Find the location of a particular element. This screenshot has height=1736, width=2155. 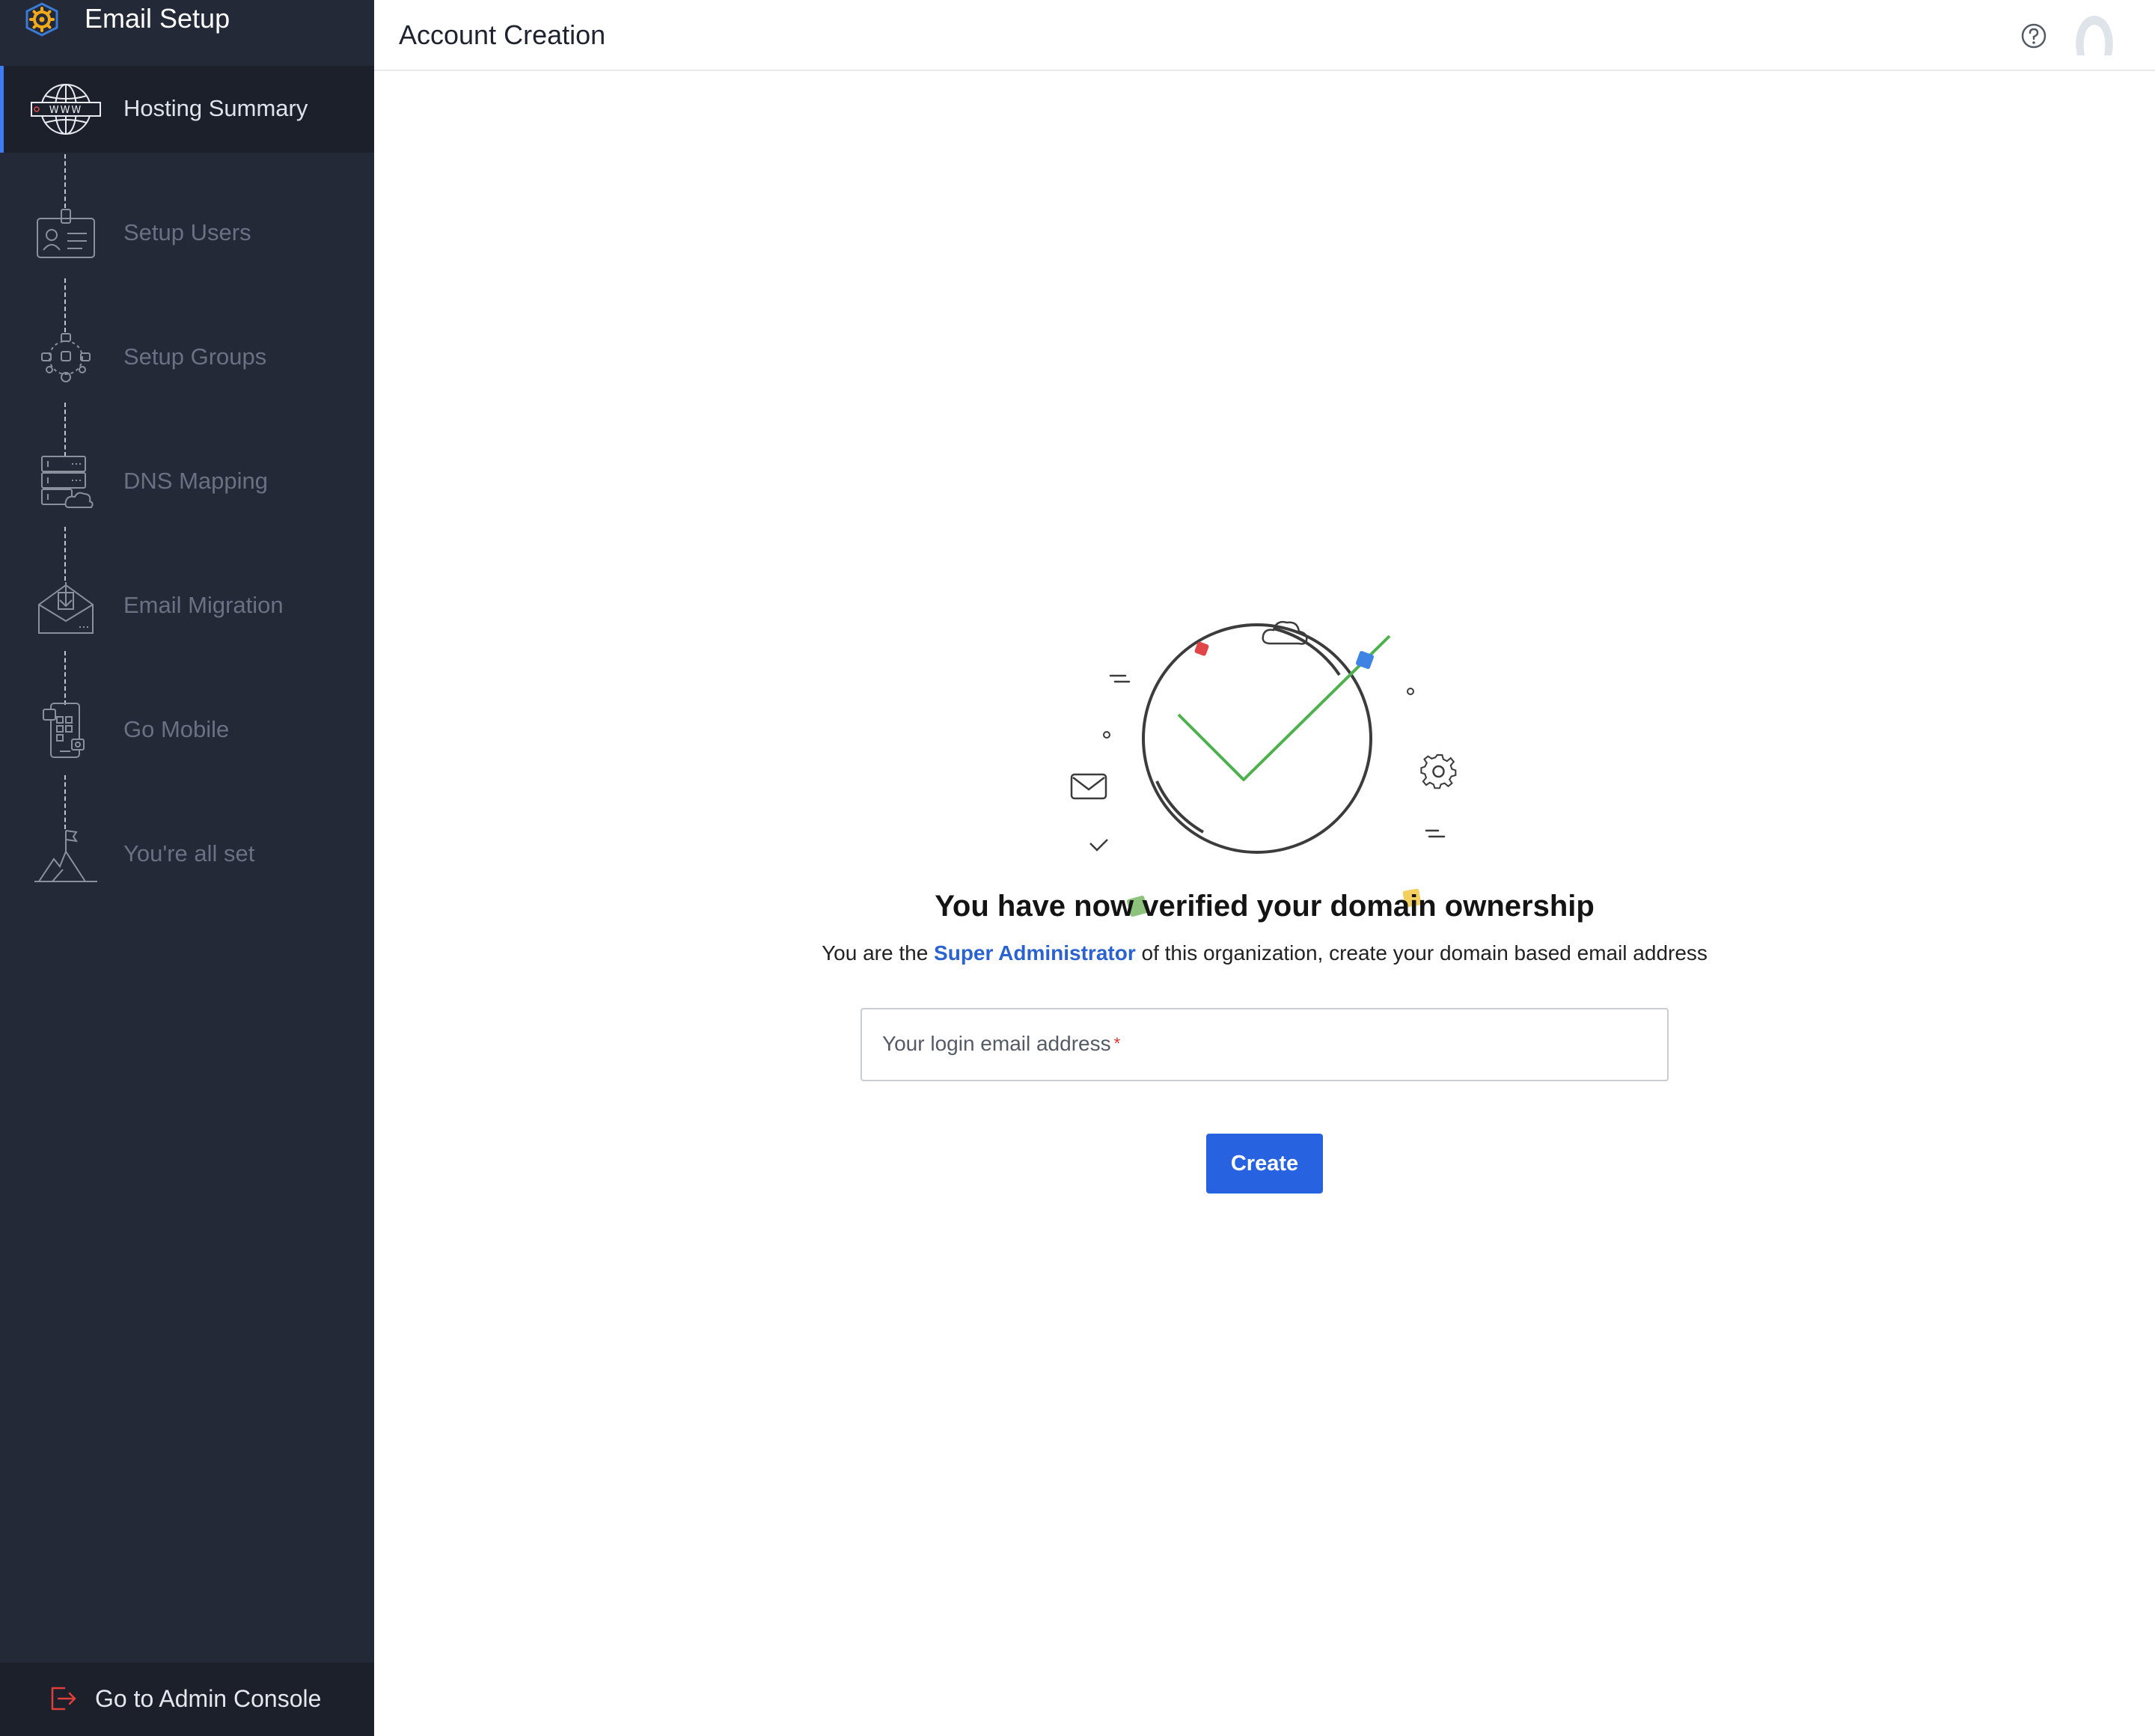

login-email-field: Your login email address * is located at coordinates (1265, 1044).